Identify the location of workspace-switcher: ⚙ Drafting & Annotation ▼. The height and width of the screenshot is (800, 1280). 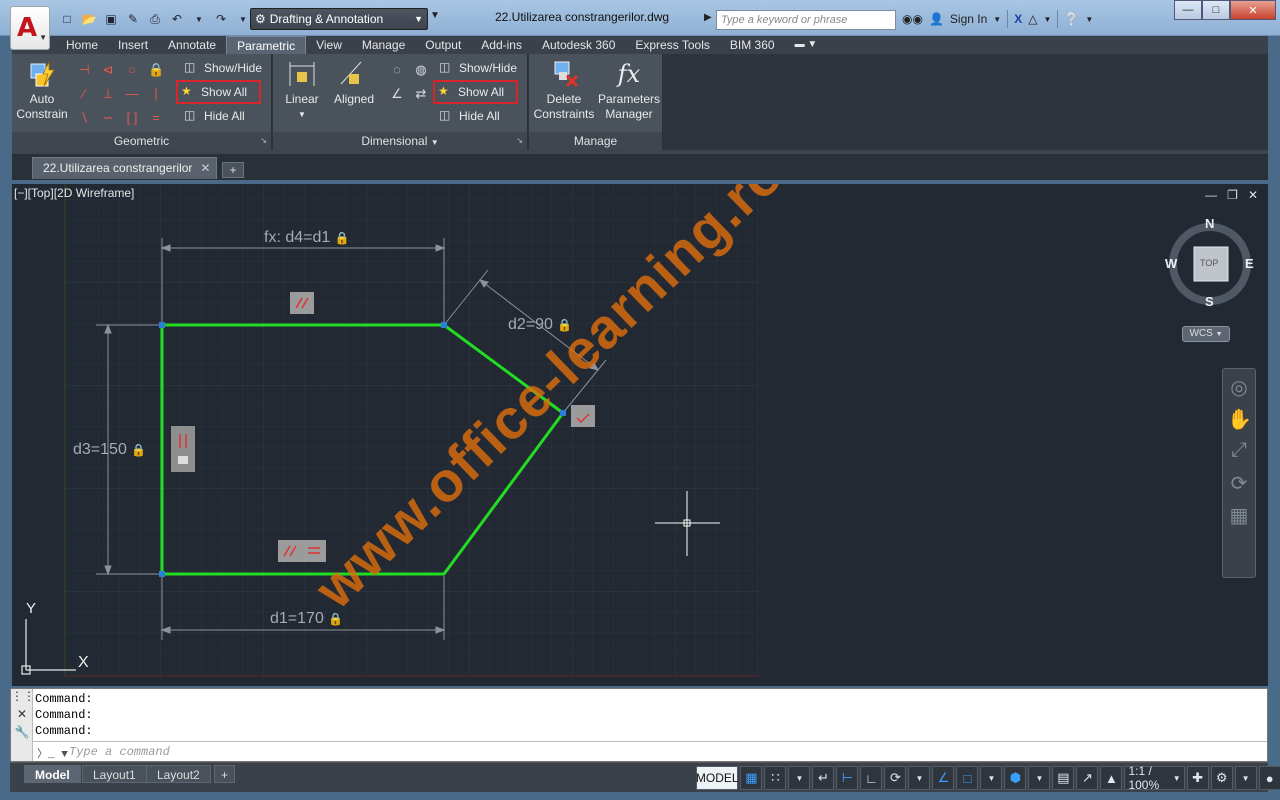
(339, 19).